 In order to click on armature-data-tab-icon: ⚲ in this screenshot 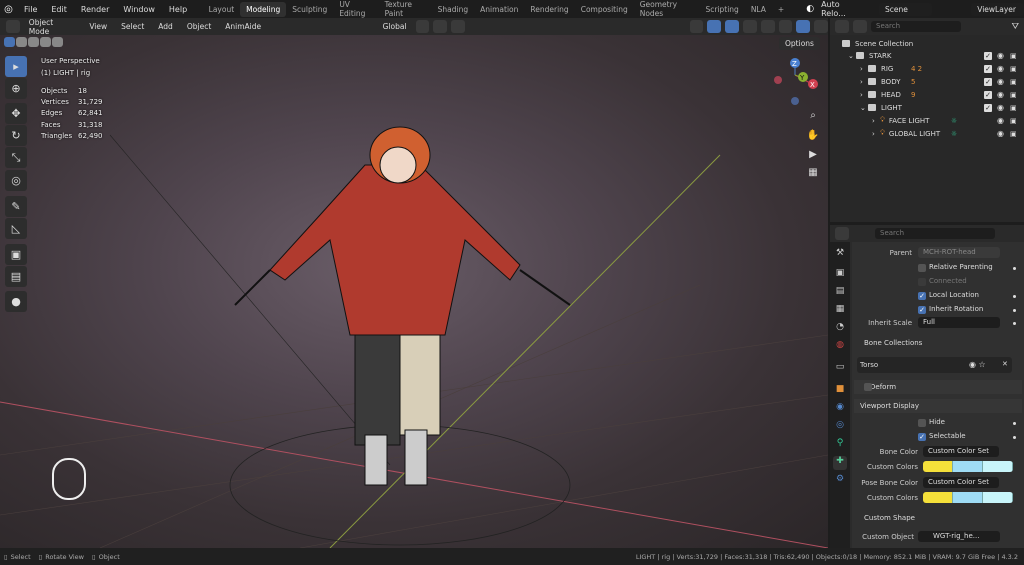, I will do `click(840, 445)`.